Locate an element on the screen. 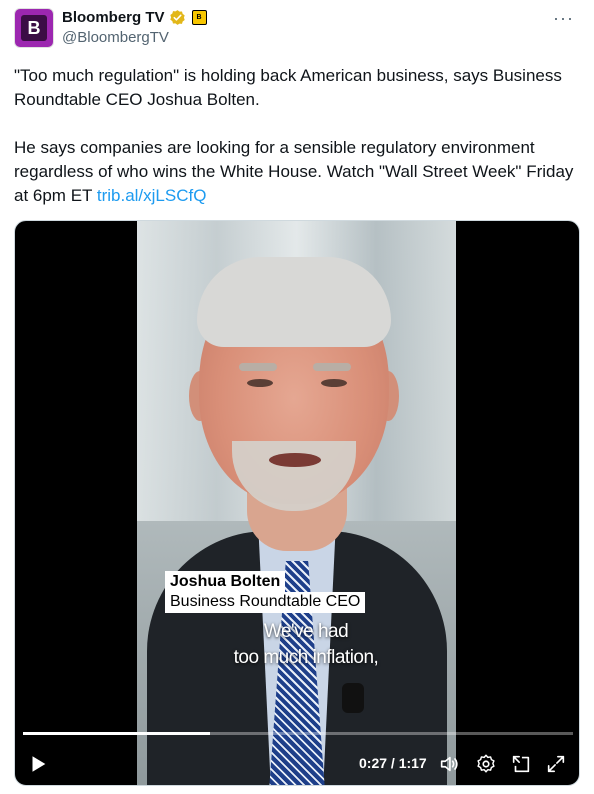 This screenshot has height=794, width=594. eye-left is located at coordinates (260, 383).